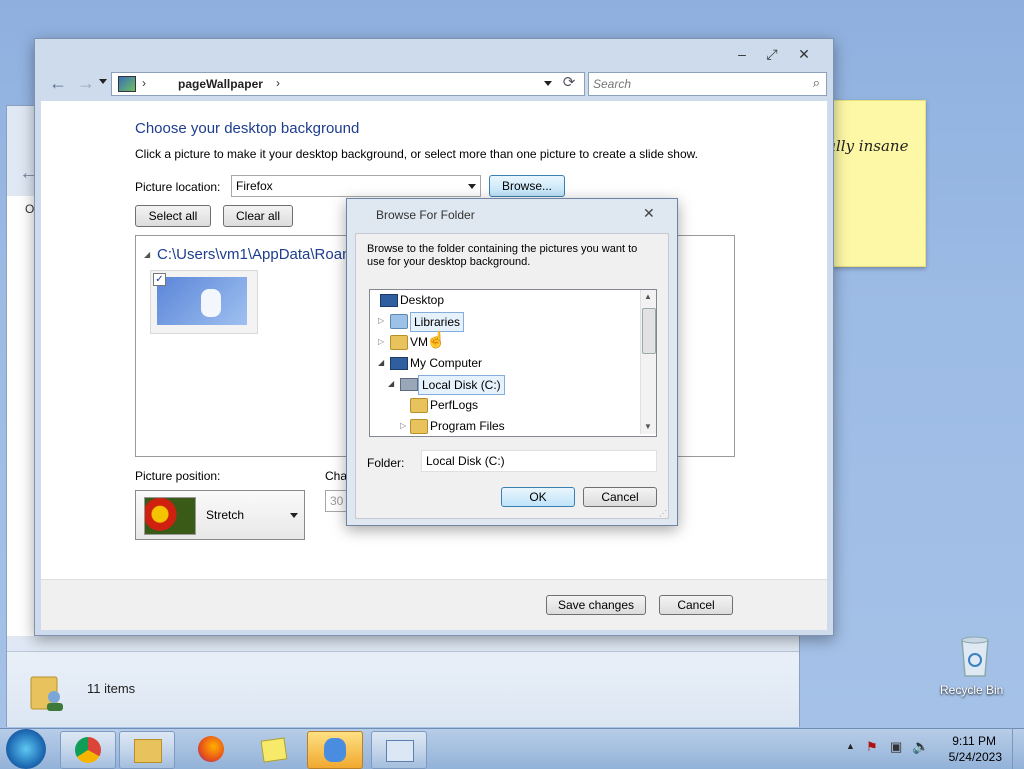  I want to click on thumbnail-checkbox: ✓, so click(159, 279).